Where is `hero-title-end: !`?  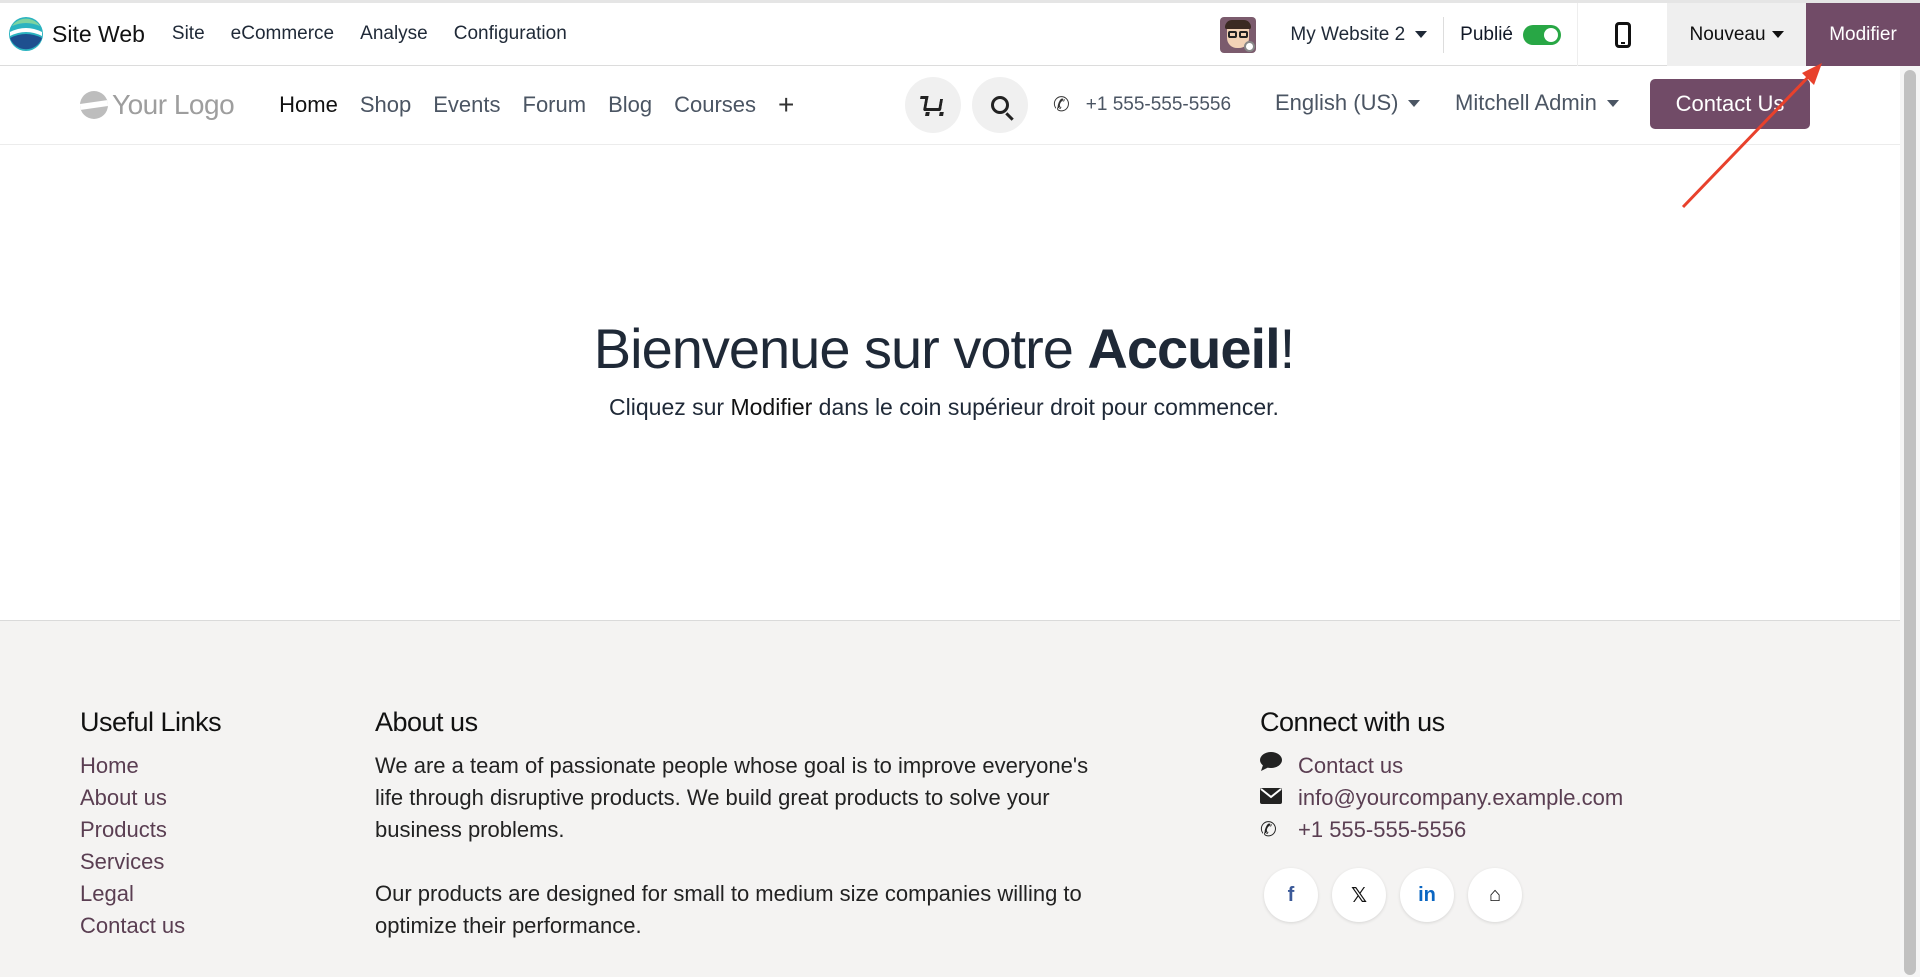 hero-title-end: ! is located at coordinates (1287, 348).